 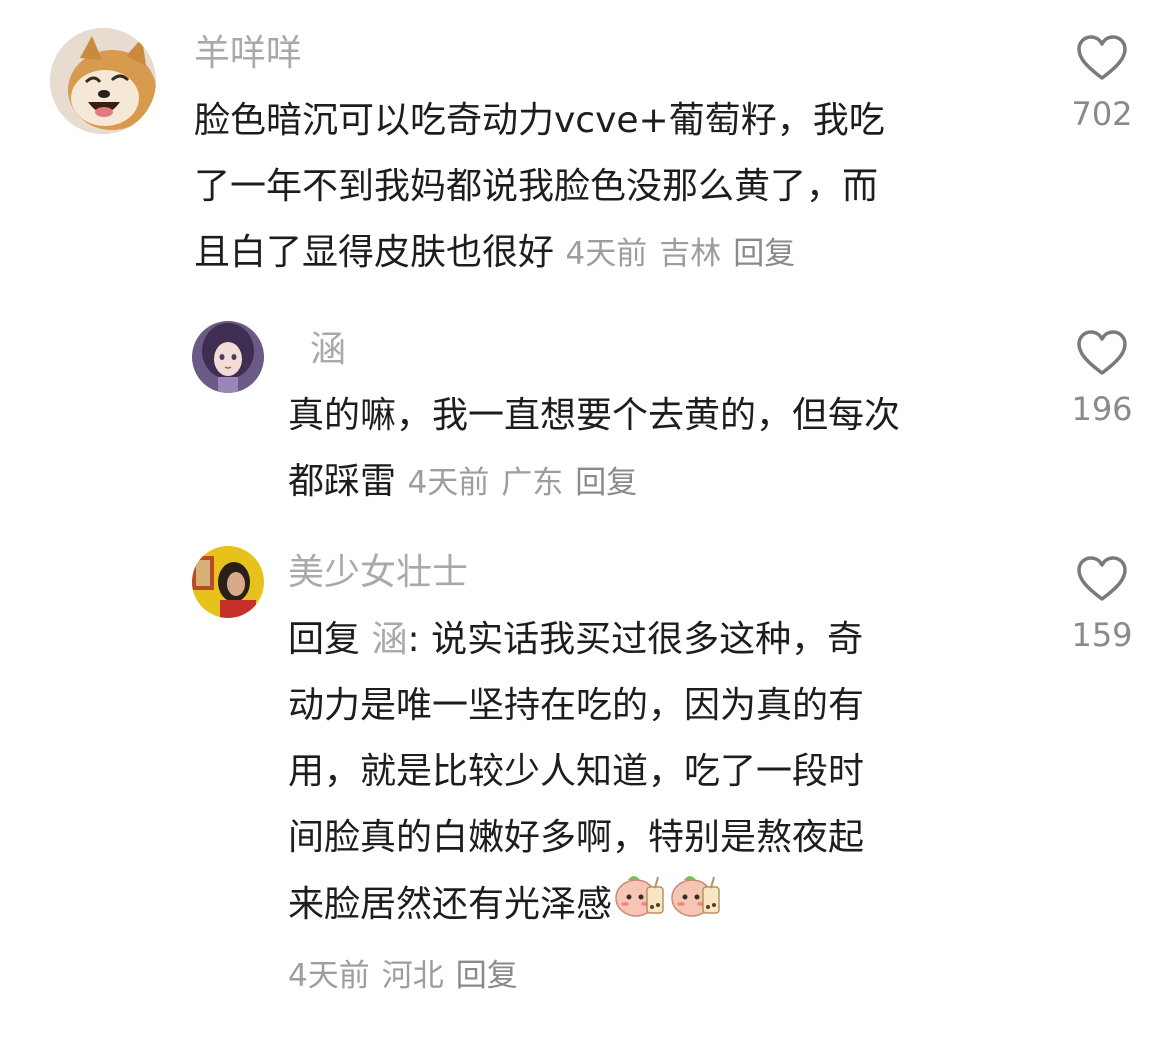 What do you see at coordinates (389, 639) in the screenshot?
I see `mention-username: 涵` at bounding box center [389, 639].